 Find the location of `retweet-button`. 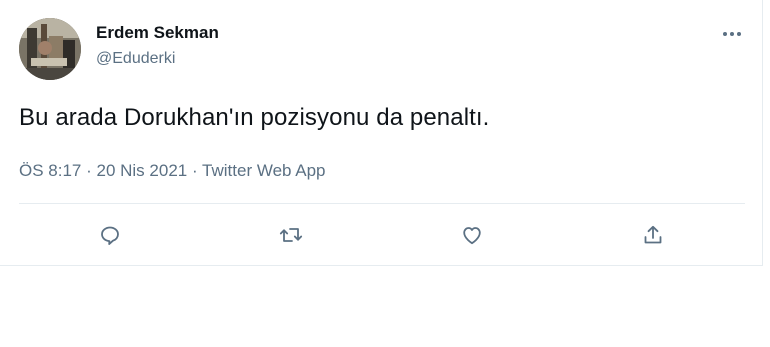

retweet-button is located at coordinates (291, 235).